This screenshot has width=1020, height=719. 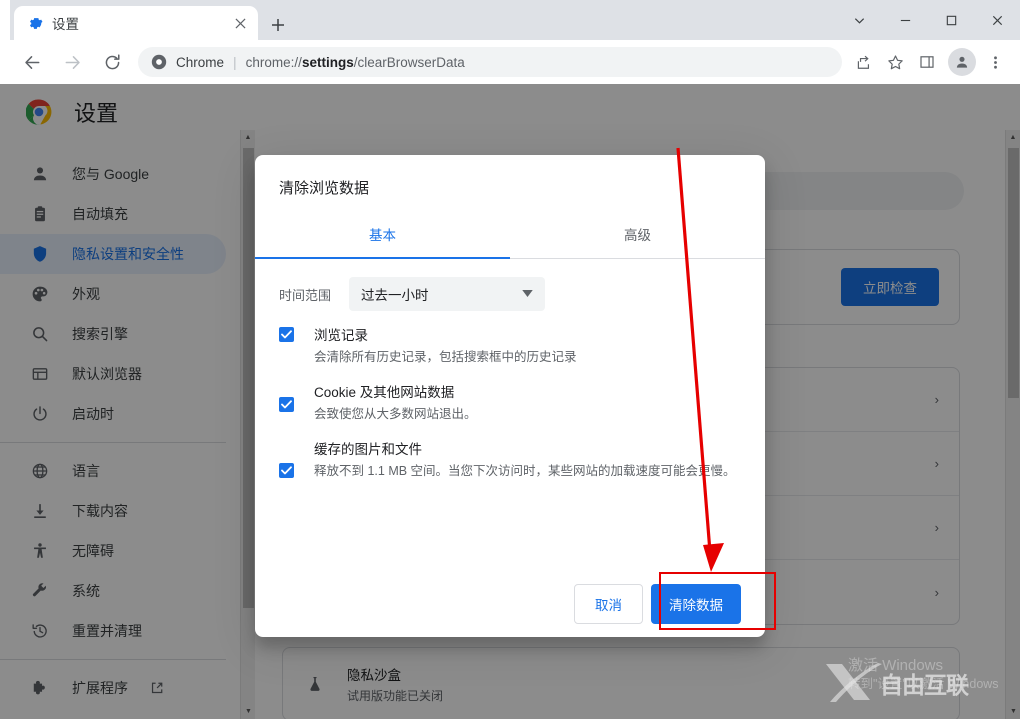 I want to click on share-icon, so click(x=863, y=62).